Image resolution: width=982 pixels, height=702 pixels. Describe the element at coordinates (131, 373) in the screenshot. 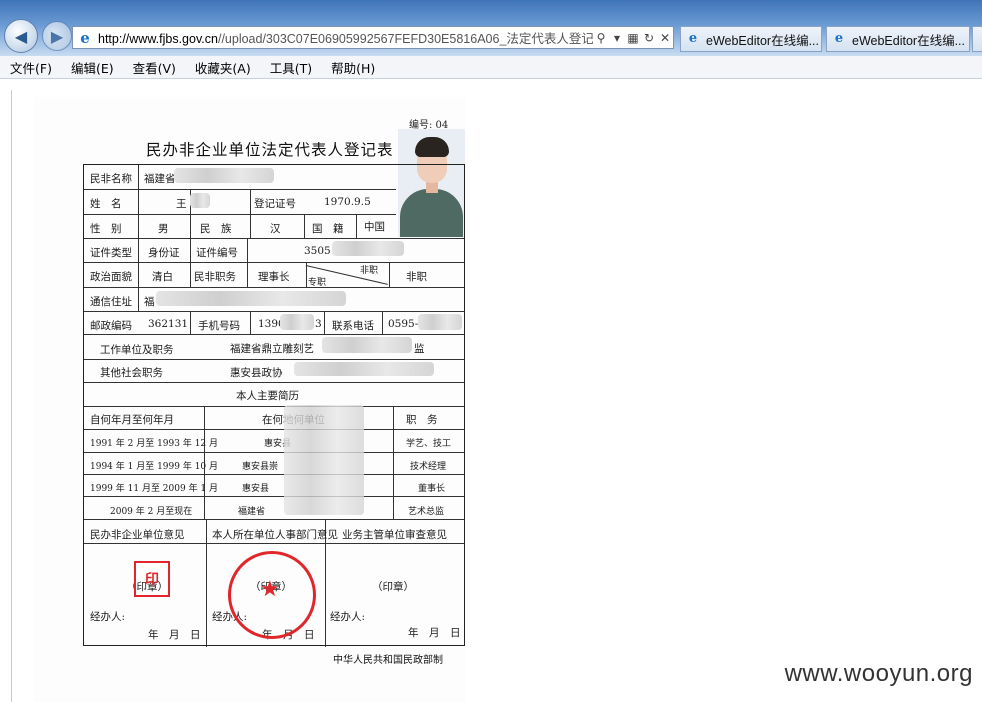

I see `social-label: 其他社会职务` at that location.